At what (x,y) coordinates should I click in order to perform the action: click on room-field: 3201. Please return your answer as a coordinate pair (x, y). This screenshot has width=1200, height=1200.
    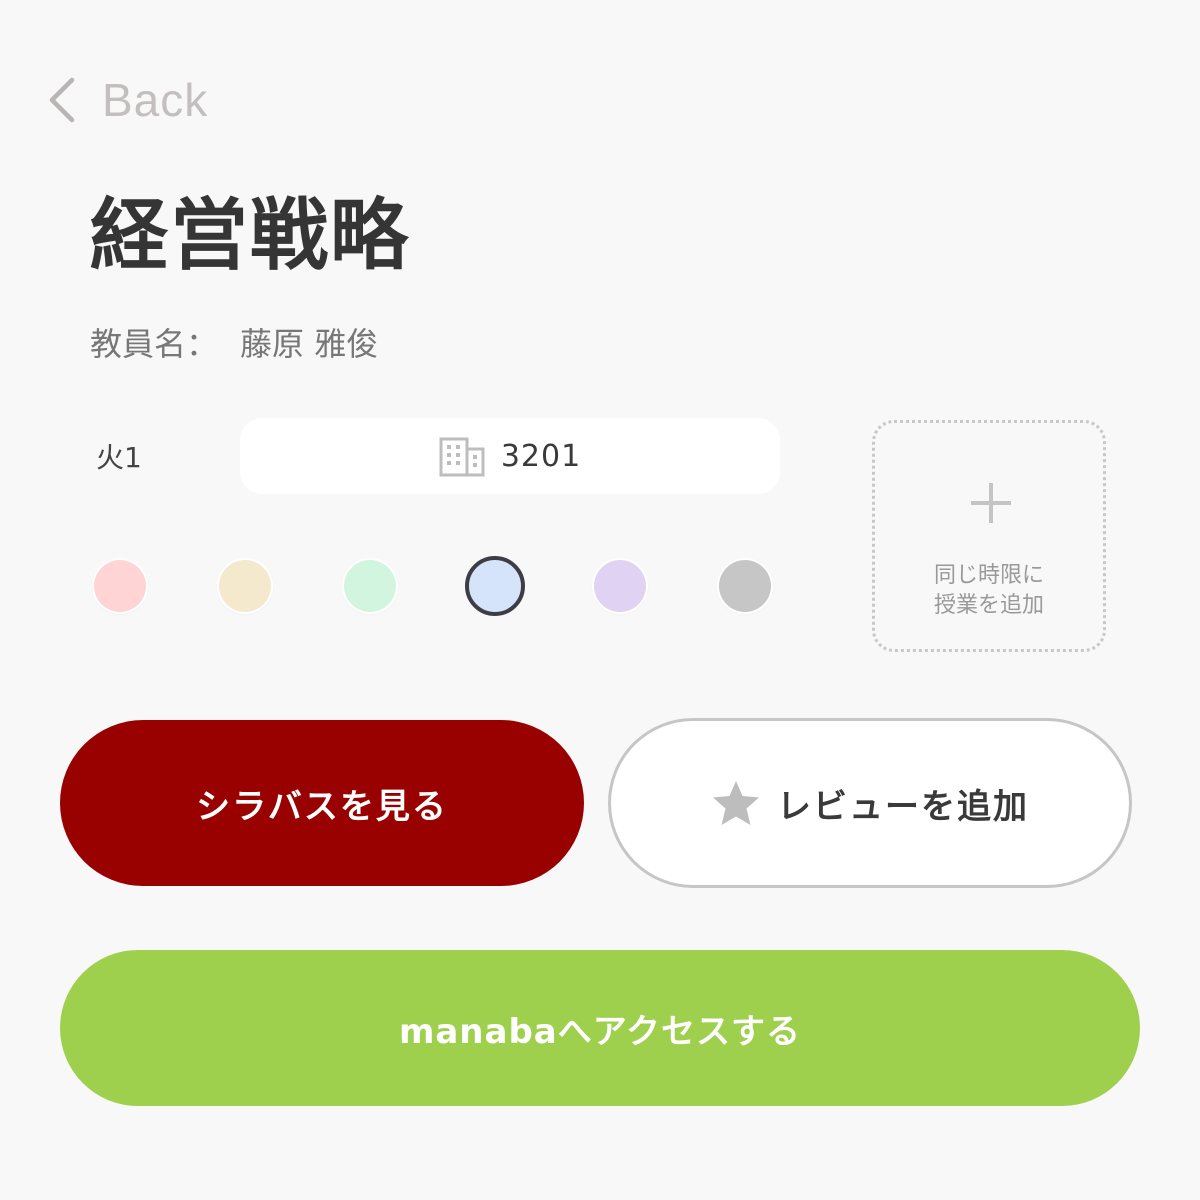
    Looking at the image, I should click on (510, 456).